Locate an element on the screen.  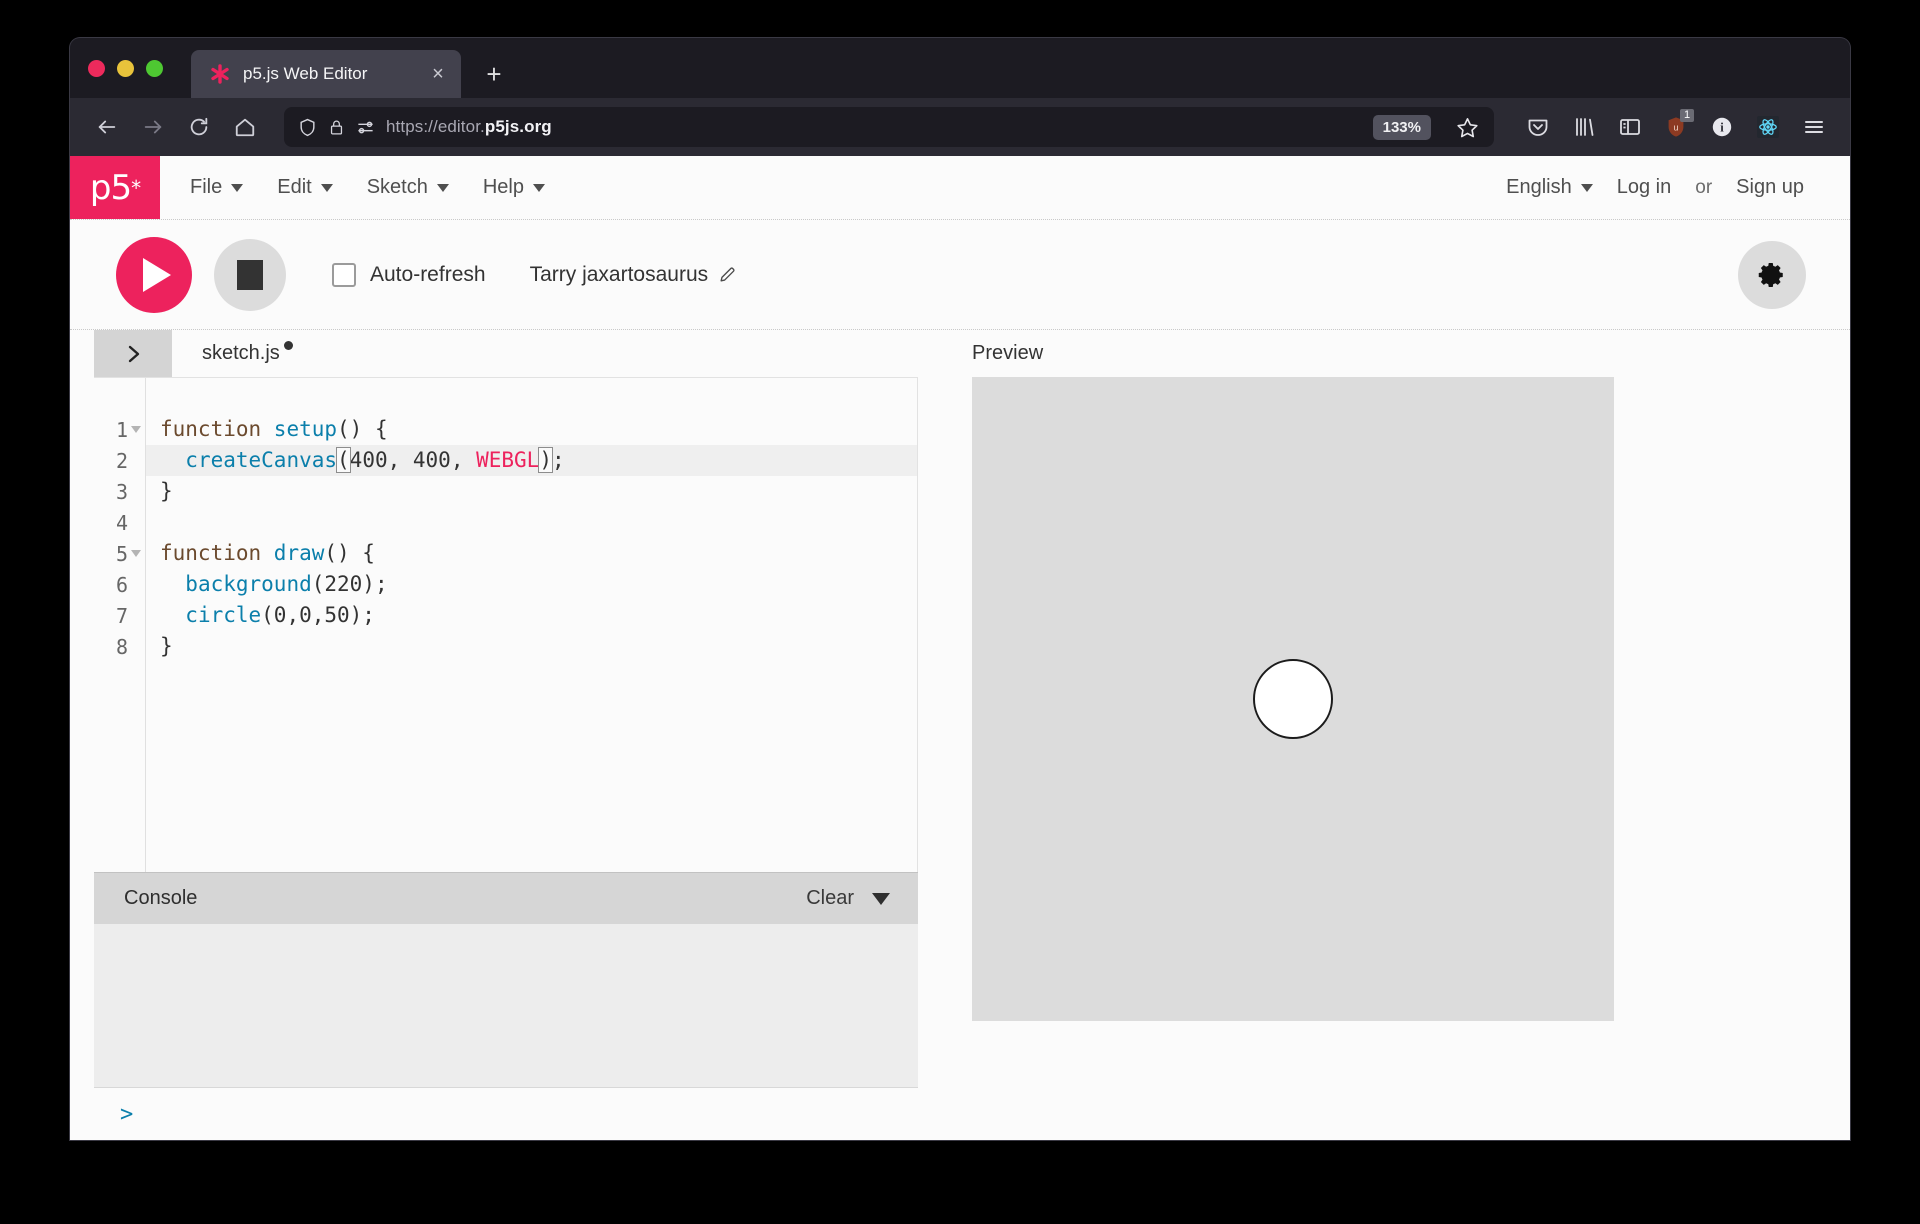
permissions-icon is located at coordinates (365, 127).